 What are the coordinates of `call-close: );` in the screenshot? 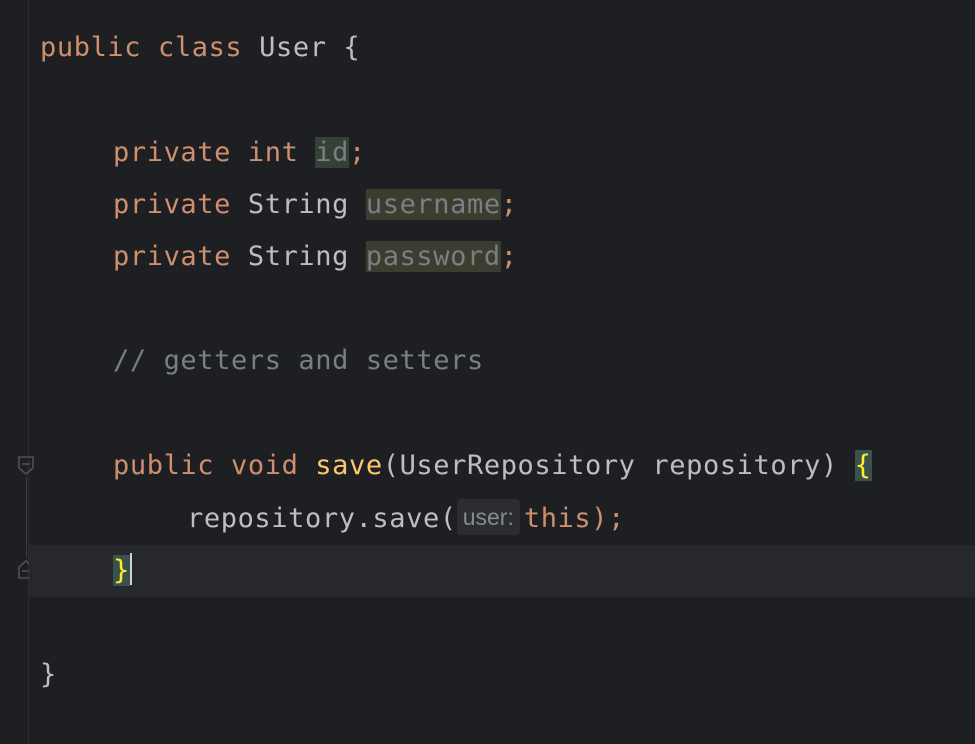 It's located at (608, 518).